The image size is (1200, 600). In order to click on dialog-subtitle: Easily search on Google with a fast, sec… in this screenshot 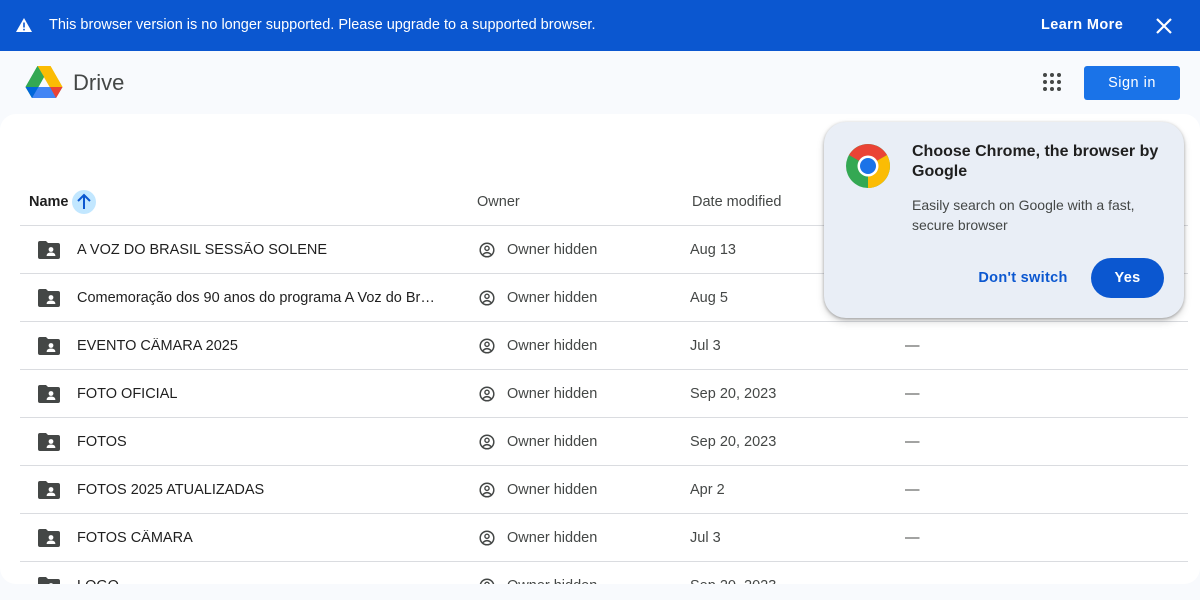, I will do `click(1023, 215)`.